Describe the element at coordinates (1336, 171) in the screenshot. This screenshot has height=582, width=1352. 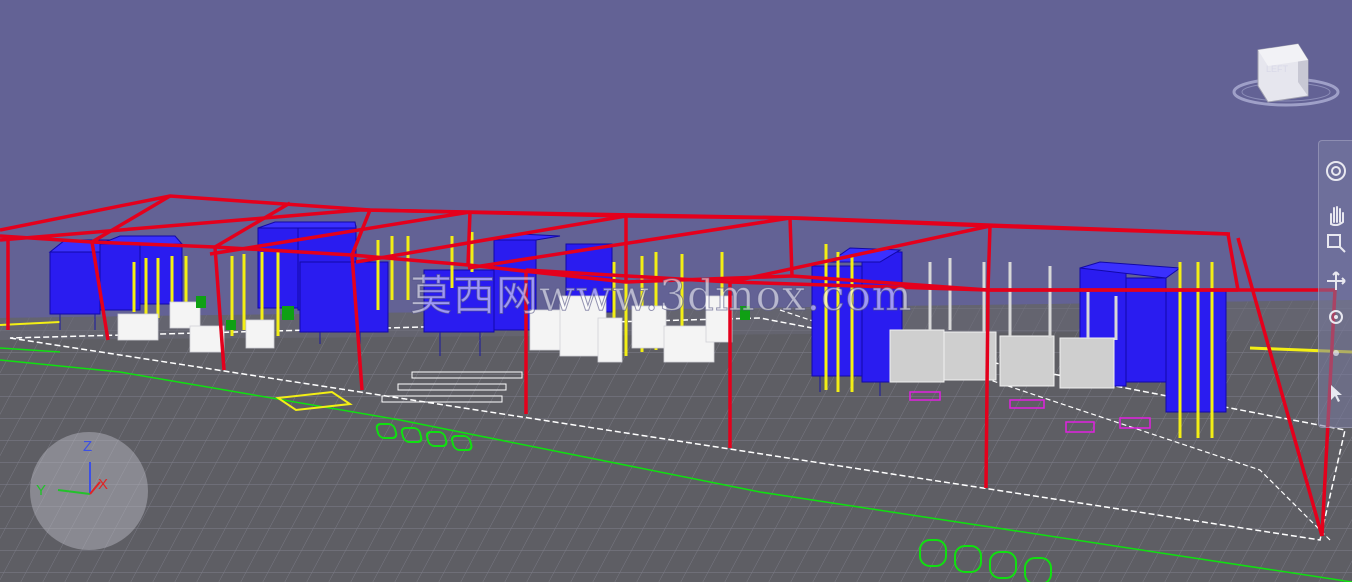
I see `steering-wheel-icon` at that location.